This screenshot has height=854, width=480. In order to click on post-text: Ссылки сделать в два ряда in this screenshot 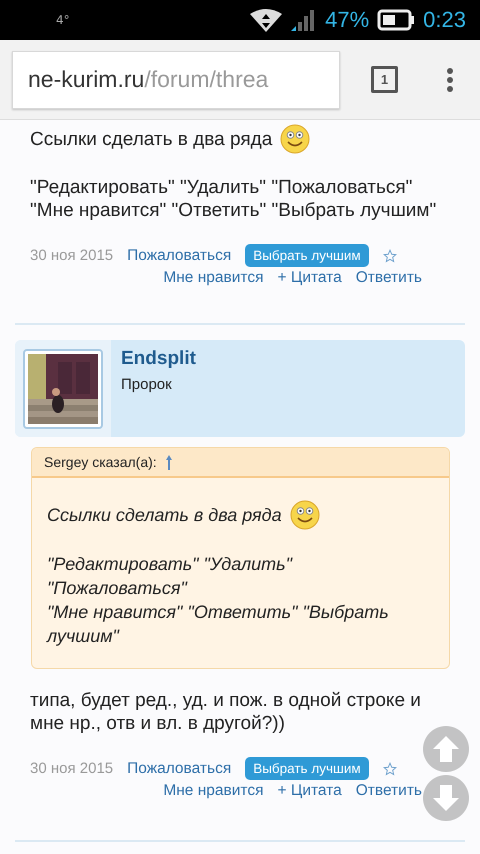, I will do `click(151, 139)`.